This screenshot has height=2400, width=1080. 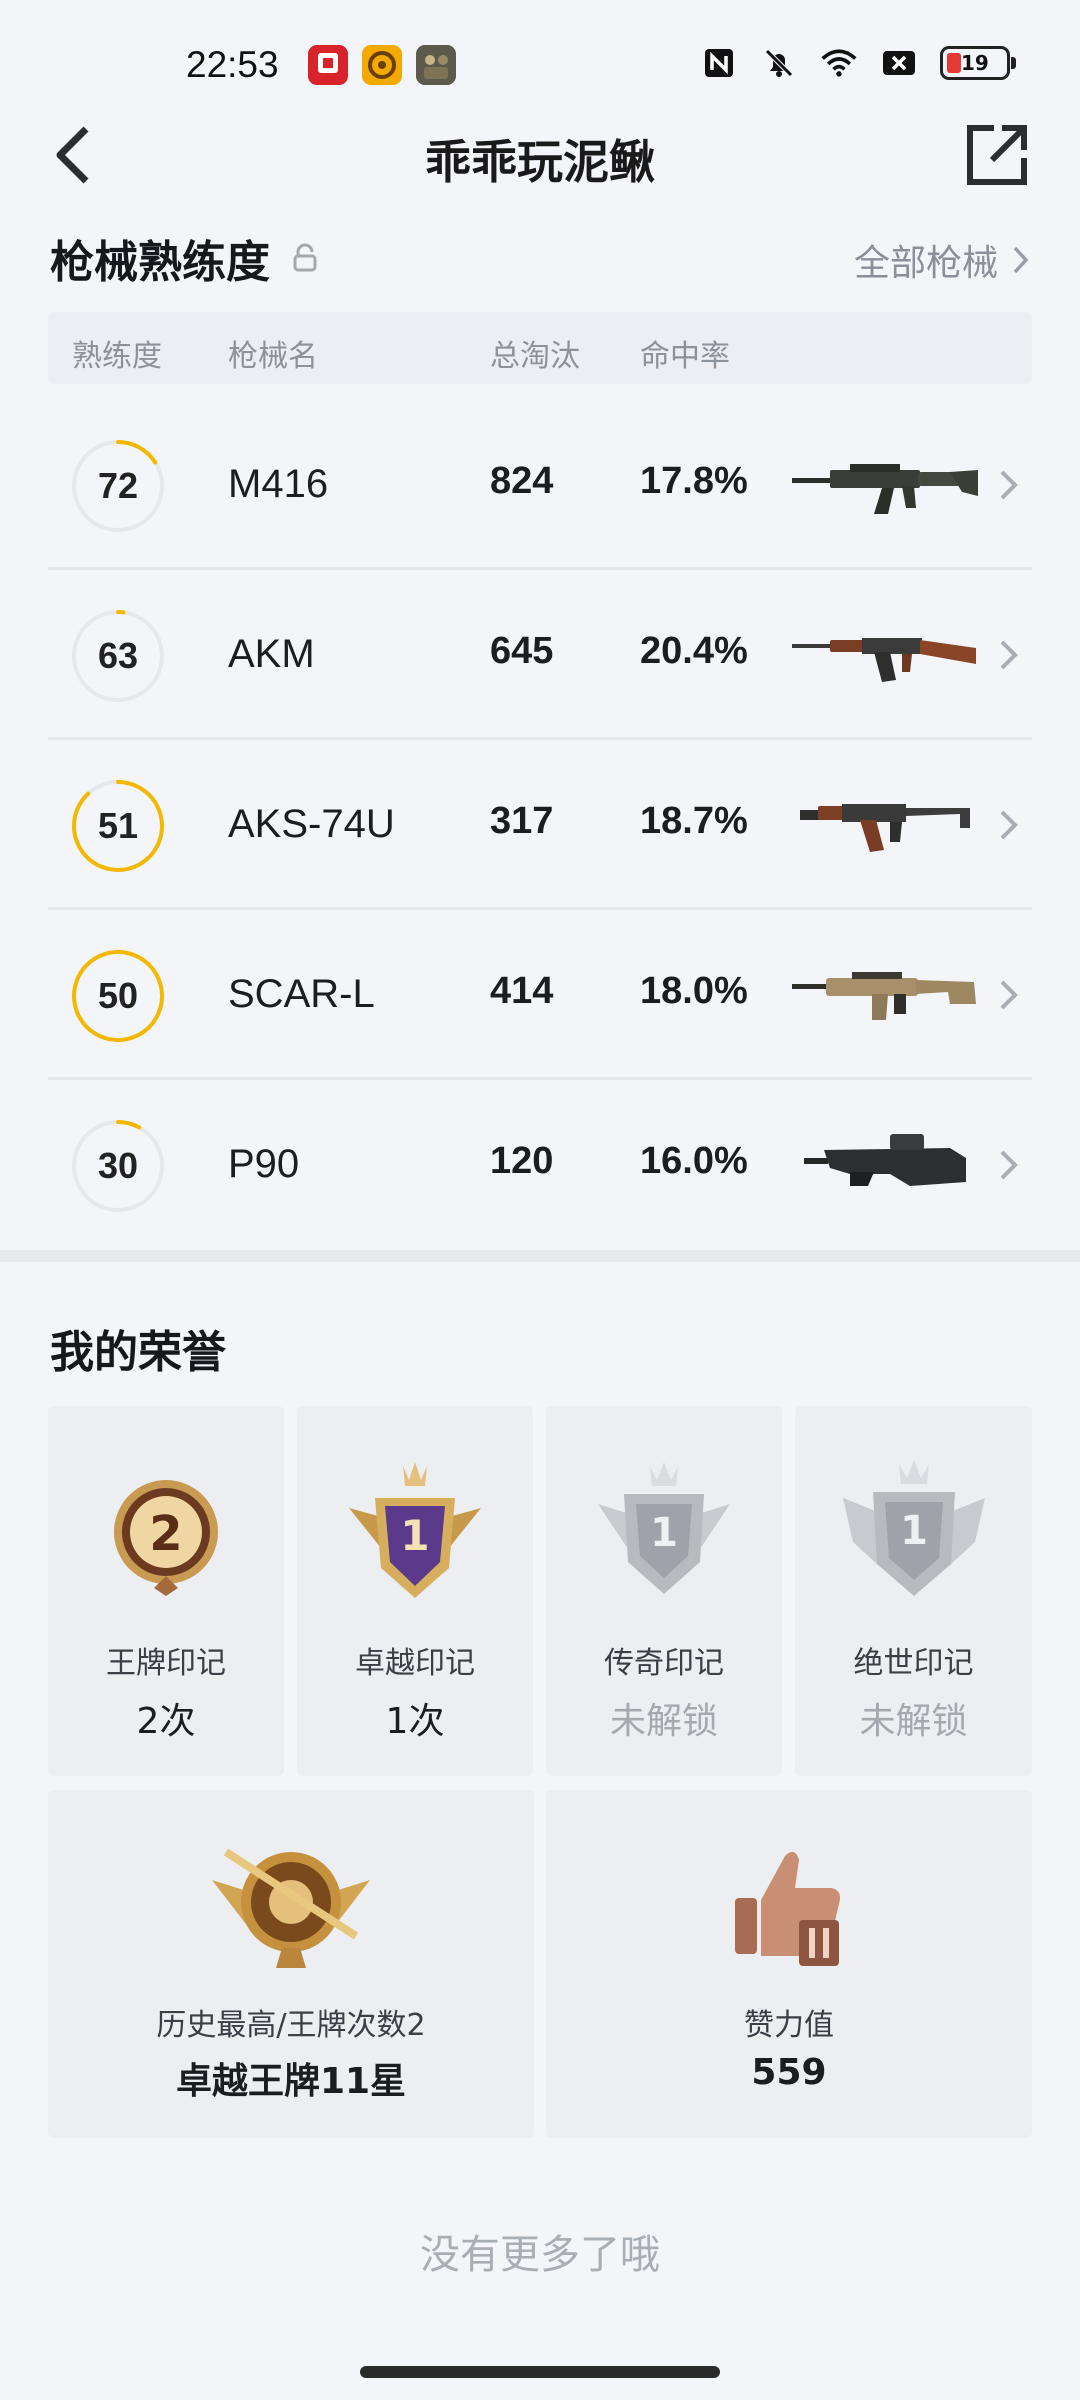 I want to click on proficiency-ring: 30, so click(x=118, y=1166).